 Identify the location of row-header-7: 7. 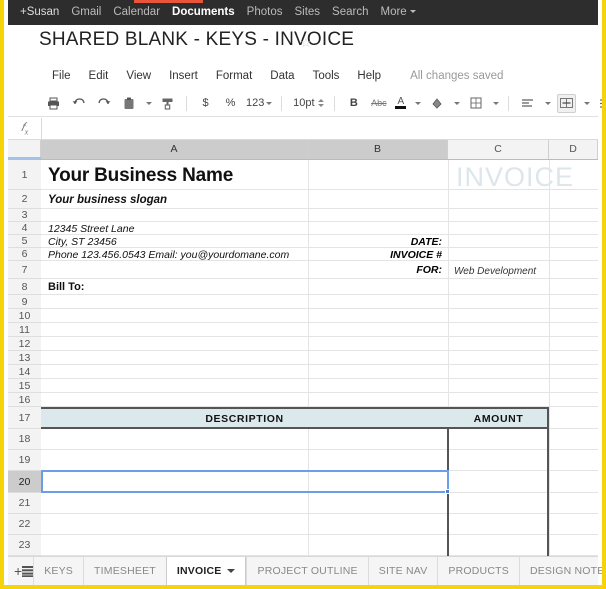
(24, 270).